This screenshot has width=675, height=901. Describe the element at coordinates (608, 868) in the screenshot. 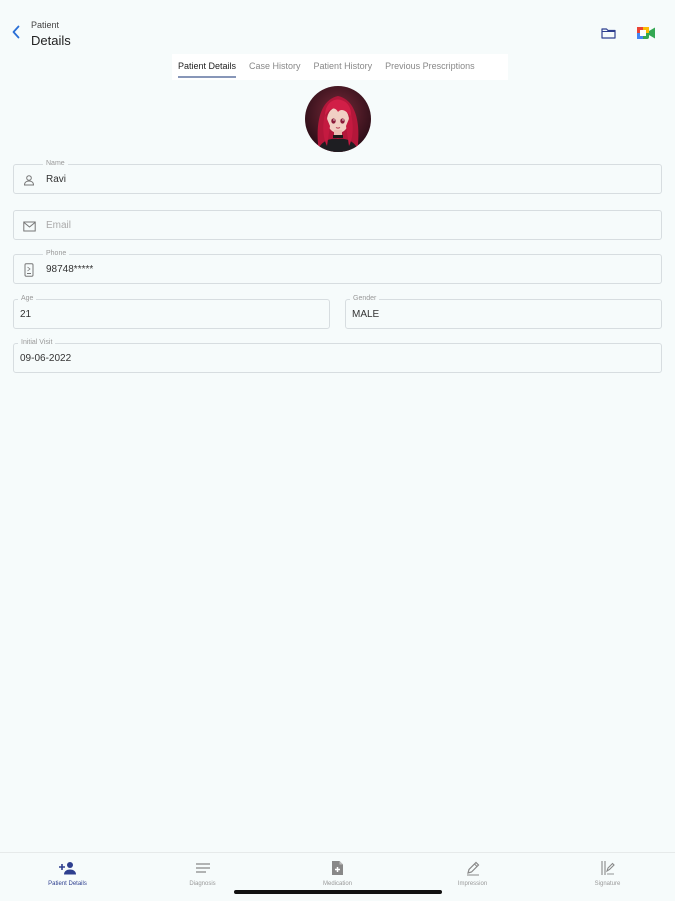

I see `signature-icon` at that location.